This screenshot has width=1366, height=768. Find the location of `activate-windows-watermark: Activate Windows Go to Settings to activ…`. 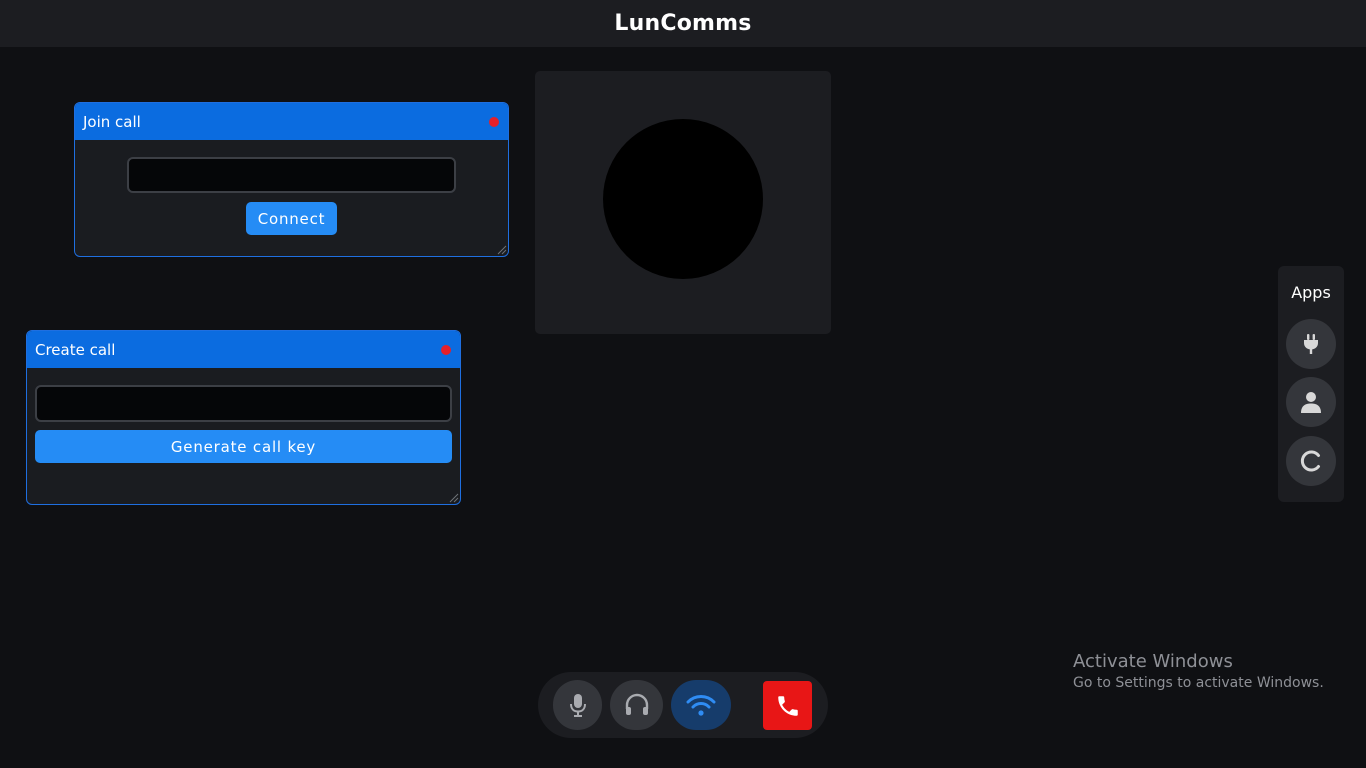

activate-windows-watermark: Activate Windows Go to Settings to activ… is located at coordinates (1218, 671).